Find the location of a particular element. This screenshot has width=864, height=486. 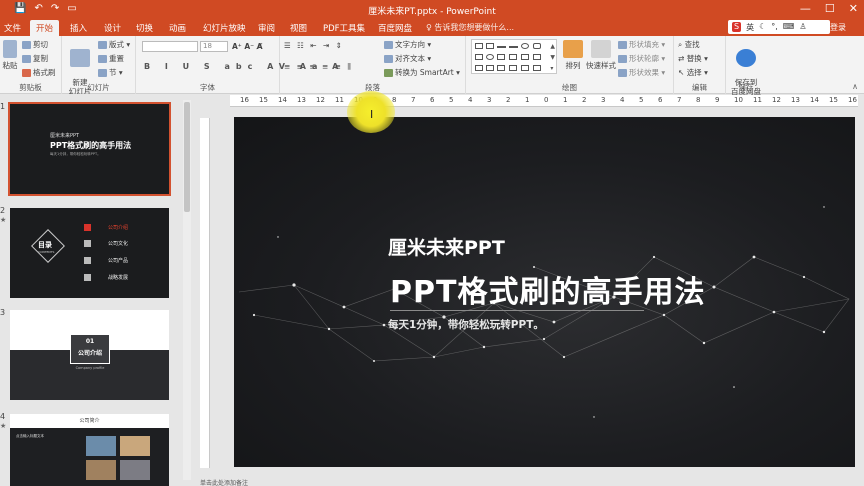

thumb-number: 2 is located at coordinates (3, 210).